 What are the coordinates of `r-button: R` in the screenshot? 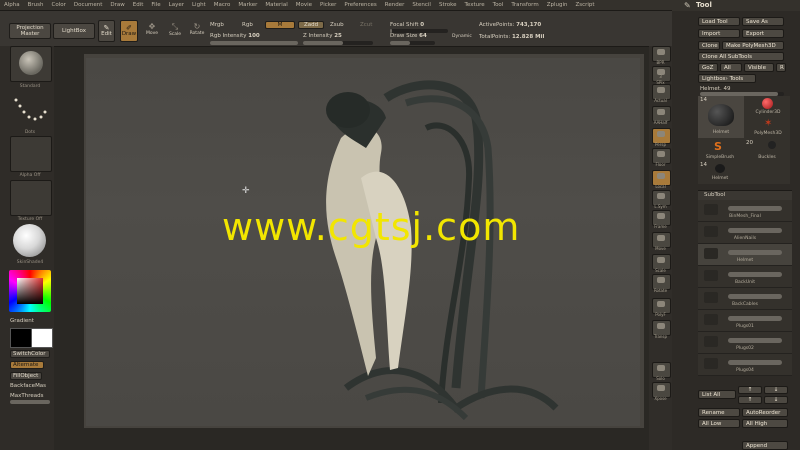 It's located at (781, 67).